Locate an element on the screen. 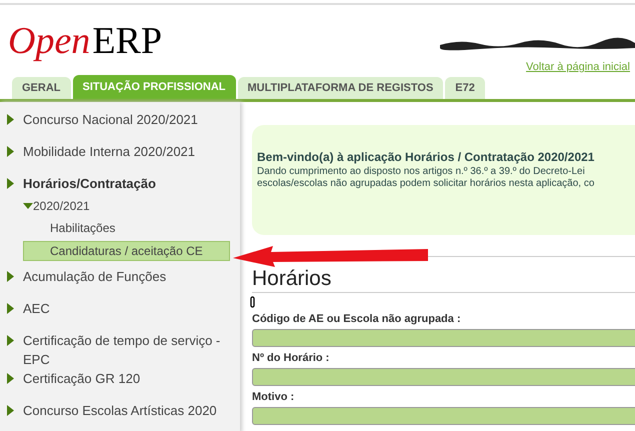  welcome-text: escolas/escolas não agrupadas podem solicitar horários nesta aplicação, co is located at coordinates (426, 184).